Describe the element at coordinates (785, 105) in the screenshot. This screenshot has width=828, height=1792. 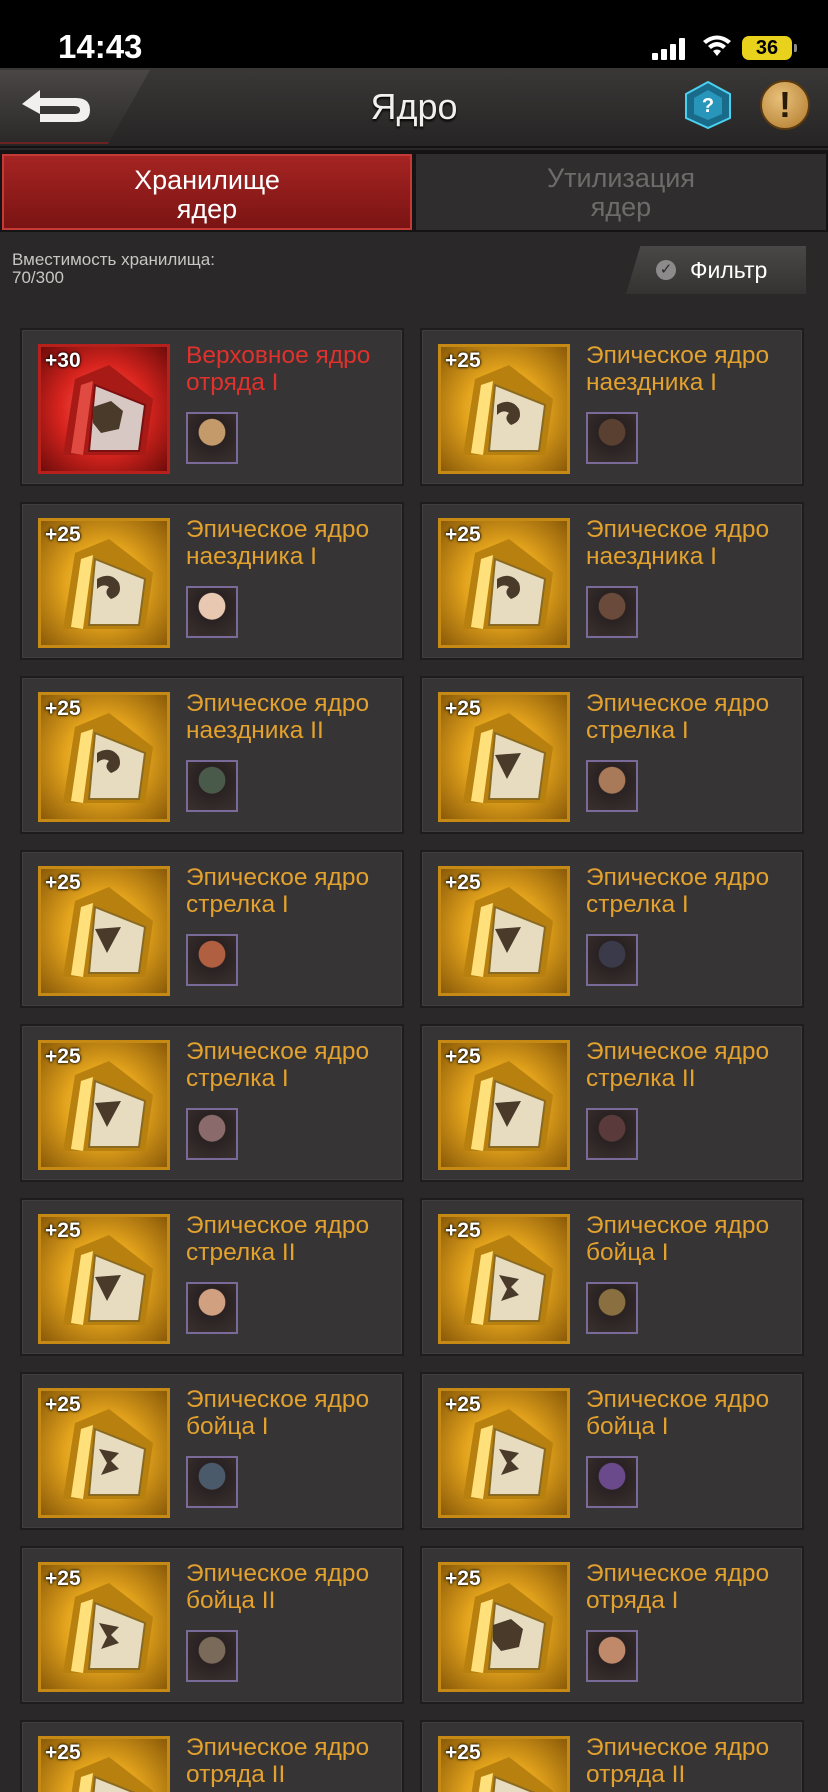
I see `alert-button: !` at that location.